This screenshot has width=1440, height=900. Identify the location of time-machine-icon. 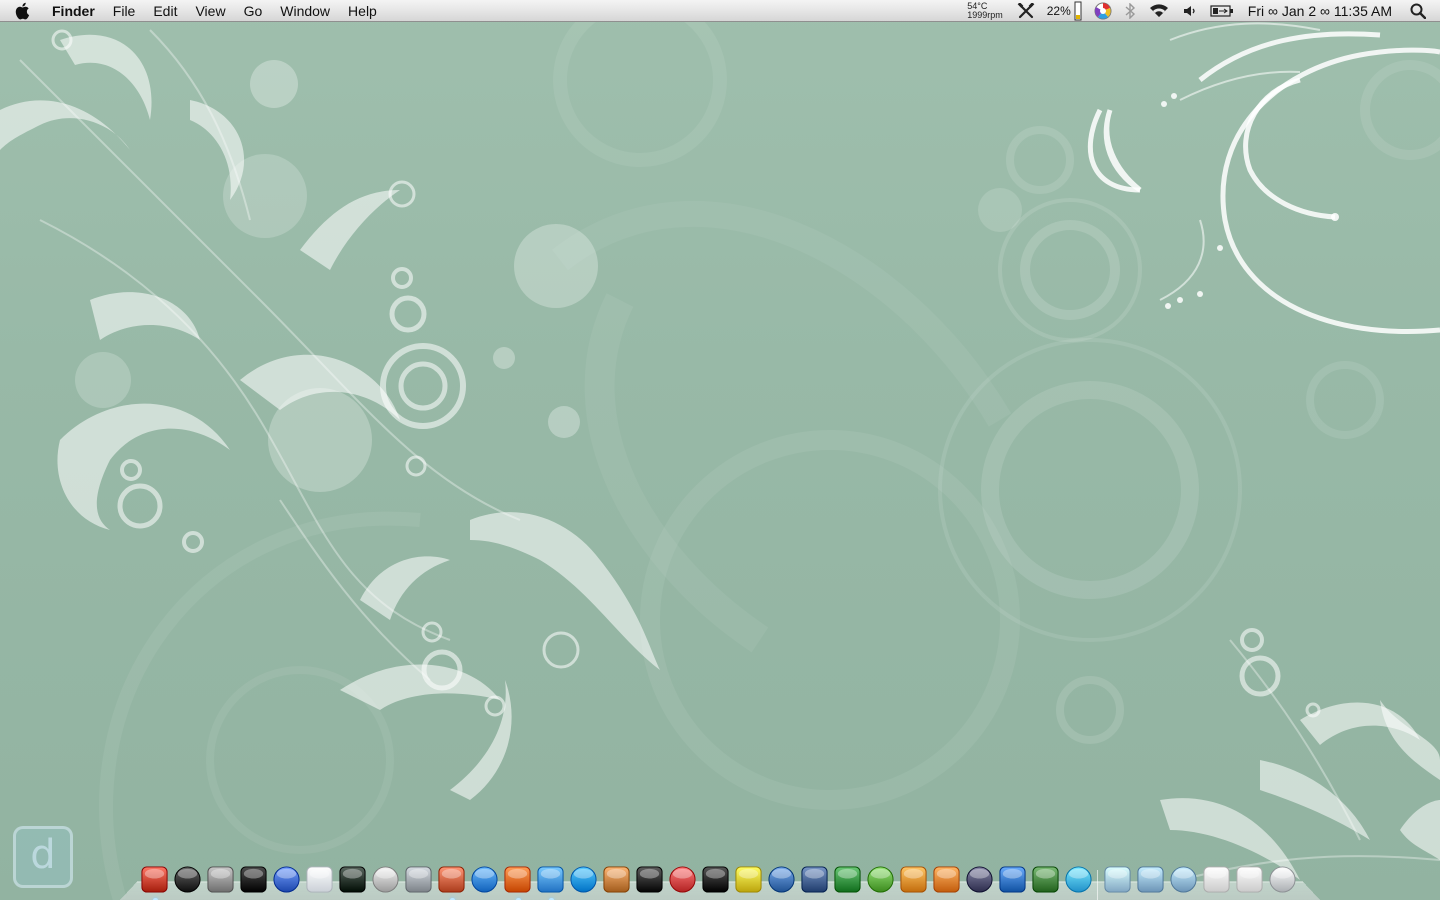
(286, 879).